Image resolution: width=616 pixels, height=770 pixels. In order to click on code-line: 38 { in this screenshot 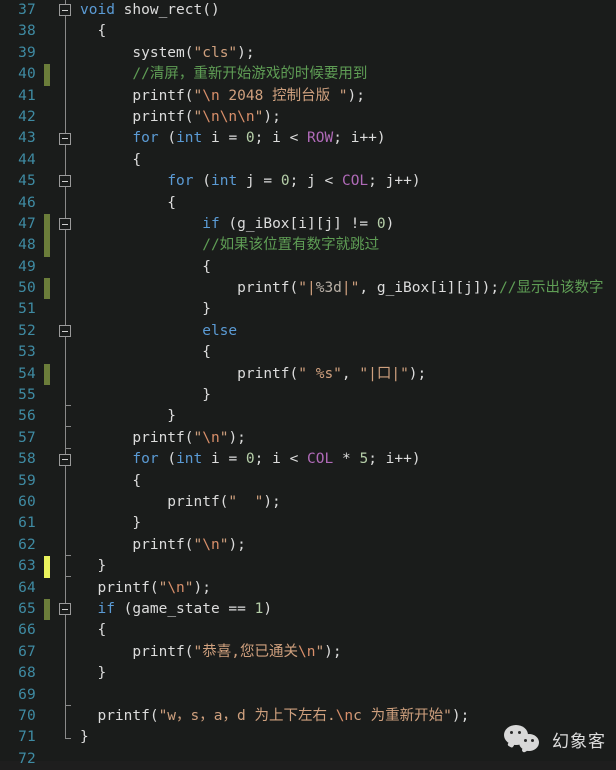, I will do `click(308, 32)`.